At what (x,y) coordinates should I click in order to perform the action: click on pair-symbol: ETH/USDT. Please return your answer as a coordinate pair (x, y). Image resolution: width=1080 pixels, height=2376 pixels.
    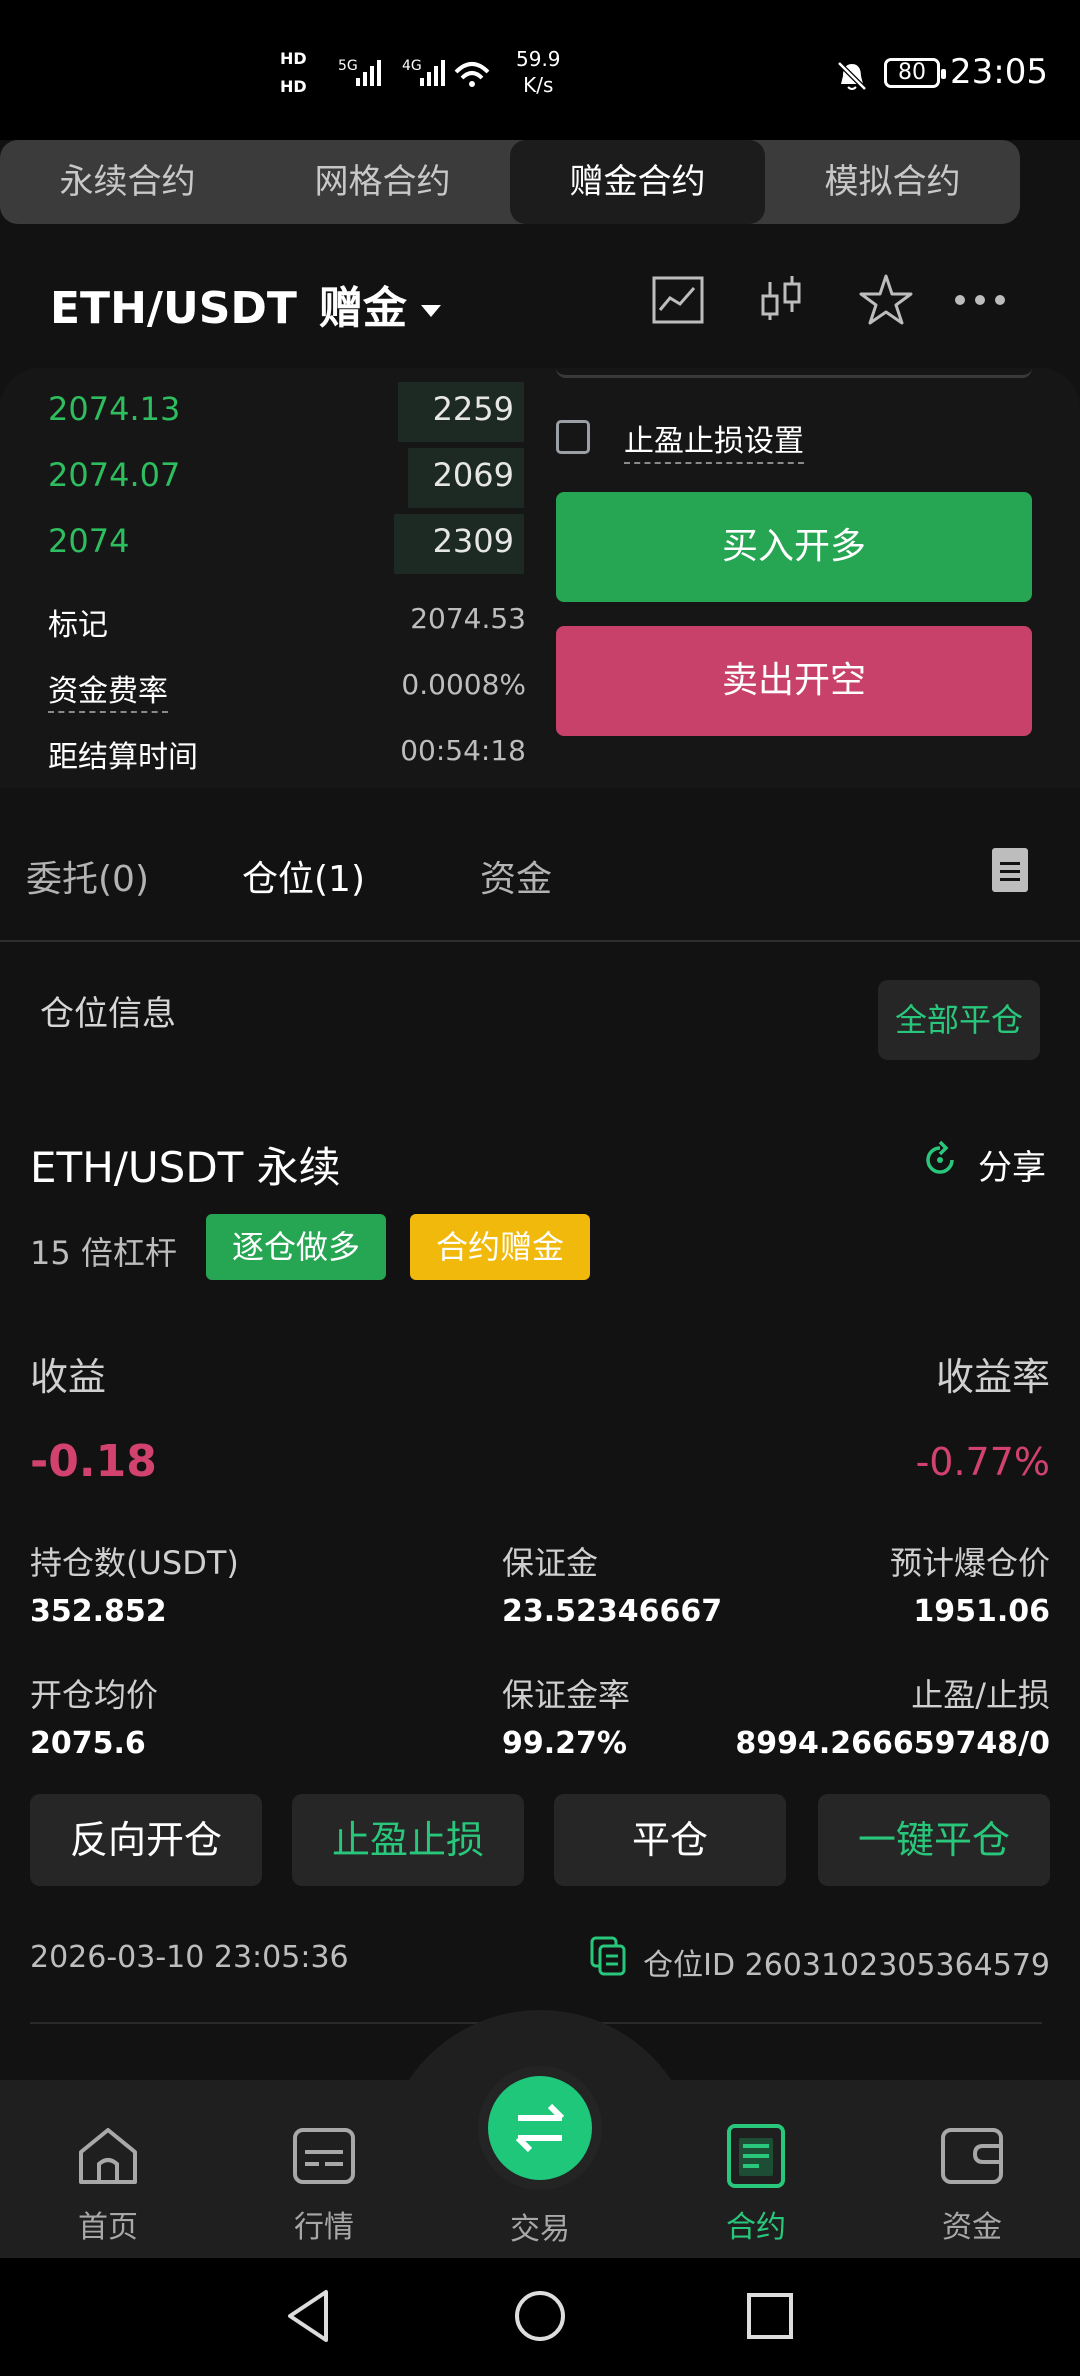
    Looking at the image, I should click on (173, 308).